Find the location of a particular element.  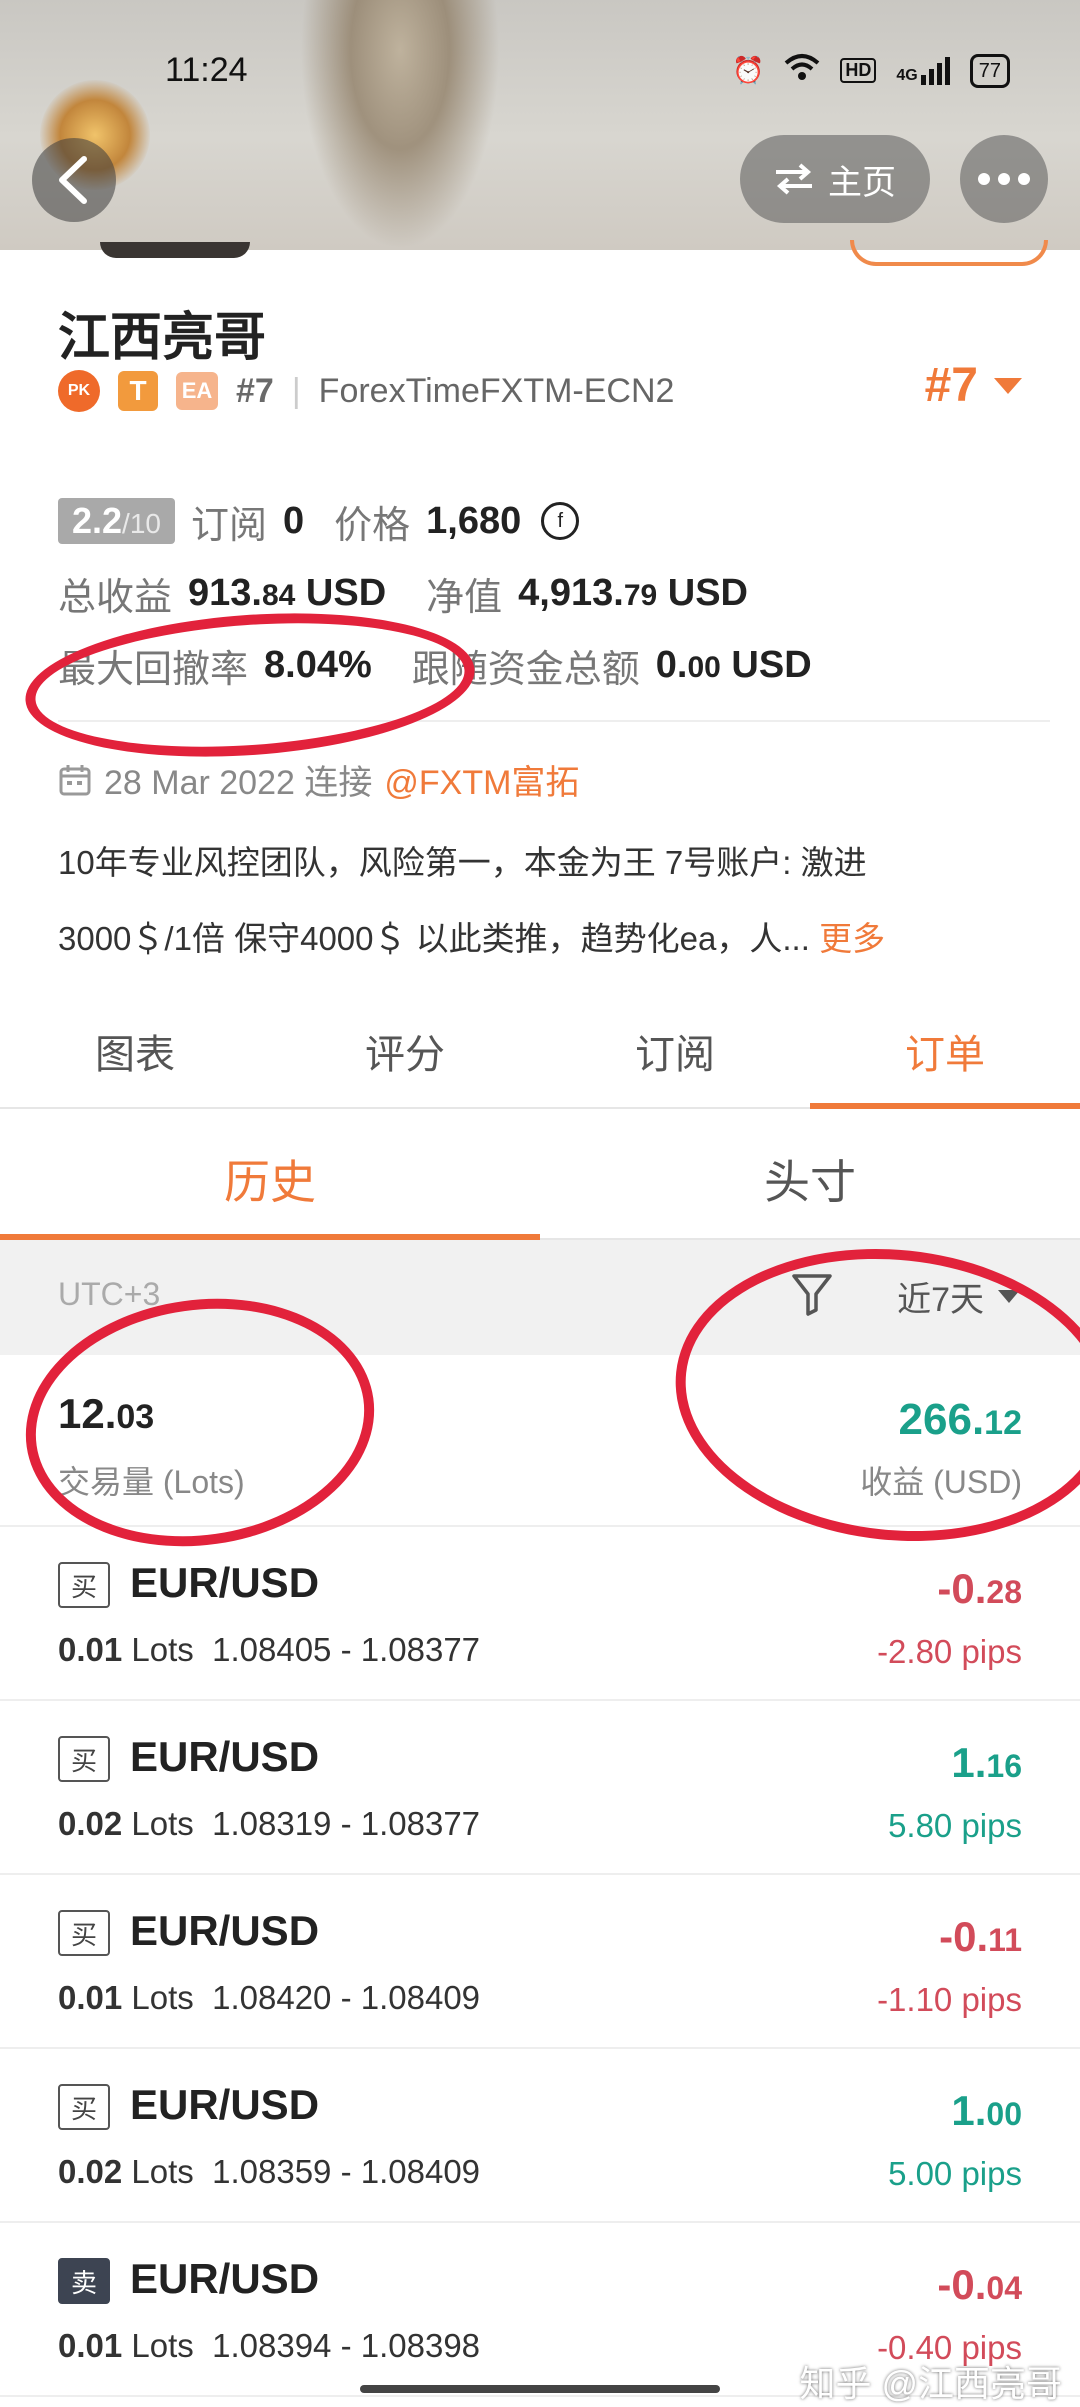

home-indicator is located at coordinates (540, 2389).